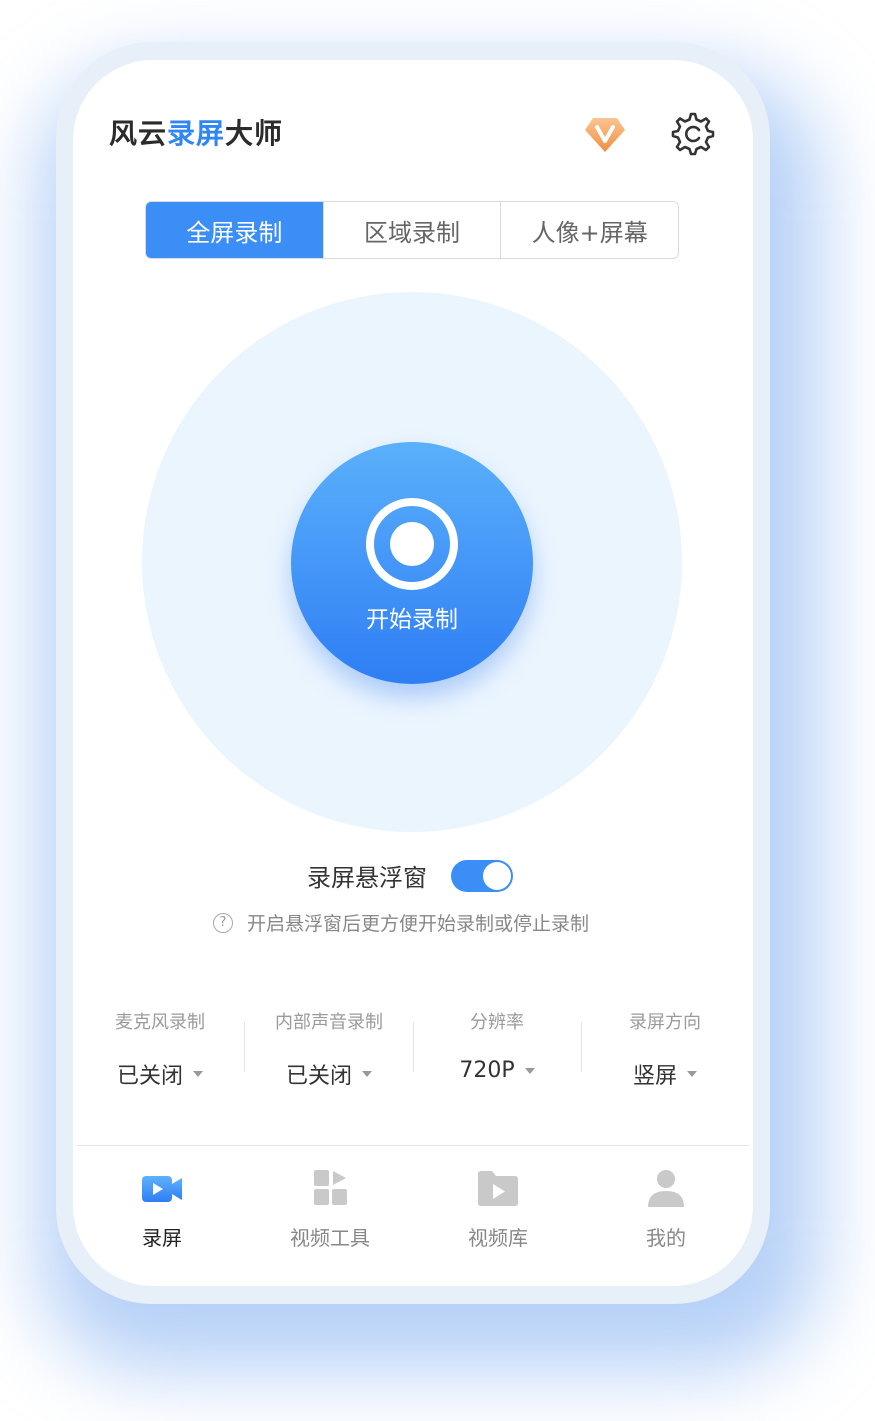 The width and height of the screenshot is (875, 1421). I want to click on nav-item-profile: 我的, so click(666, 1209).